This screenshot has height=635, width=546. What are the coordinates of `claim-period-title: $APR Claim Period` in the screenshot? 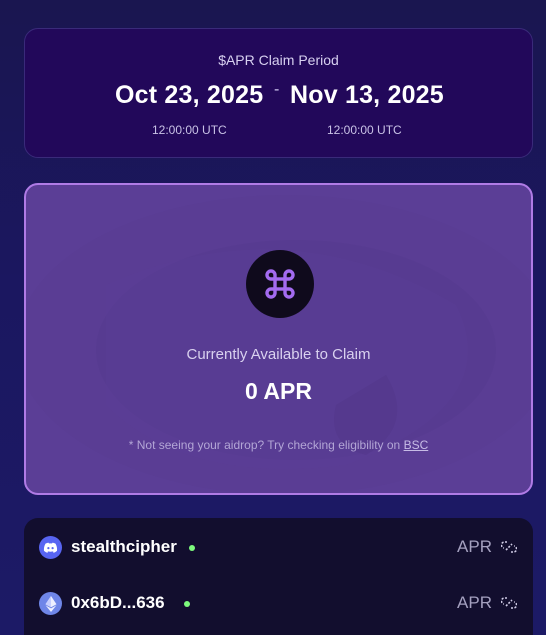 It's located at (278, 60).